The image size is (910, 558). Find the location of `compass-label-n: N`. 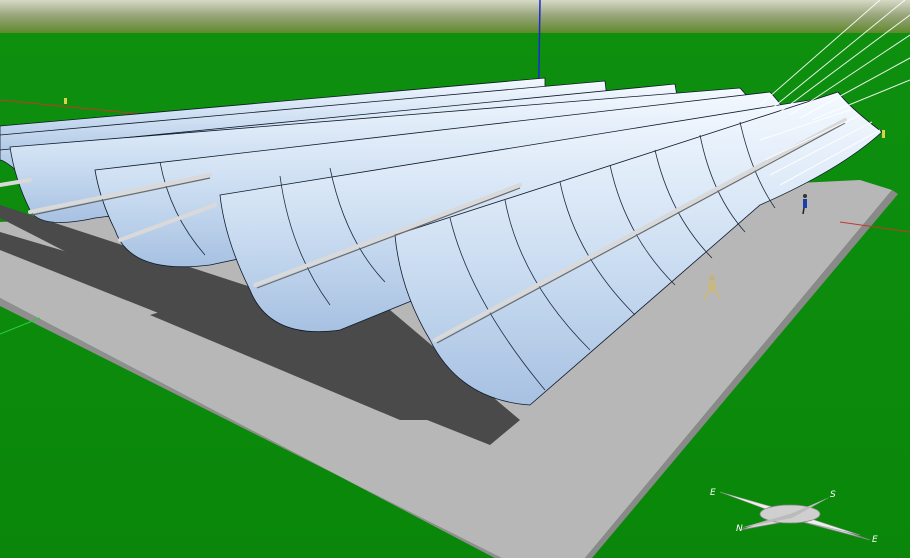

compass-label-n: N is located at coordinates (739, 529).